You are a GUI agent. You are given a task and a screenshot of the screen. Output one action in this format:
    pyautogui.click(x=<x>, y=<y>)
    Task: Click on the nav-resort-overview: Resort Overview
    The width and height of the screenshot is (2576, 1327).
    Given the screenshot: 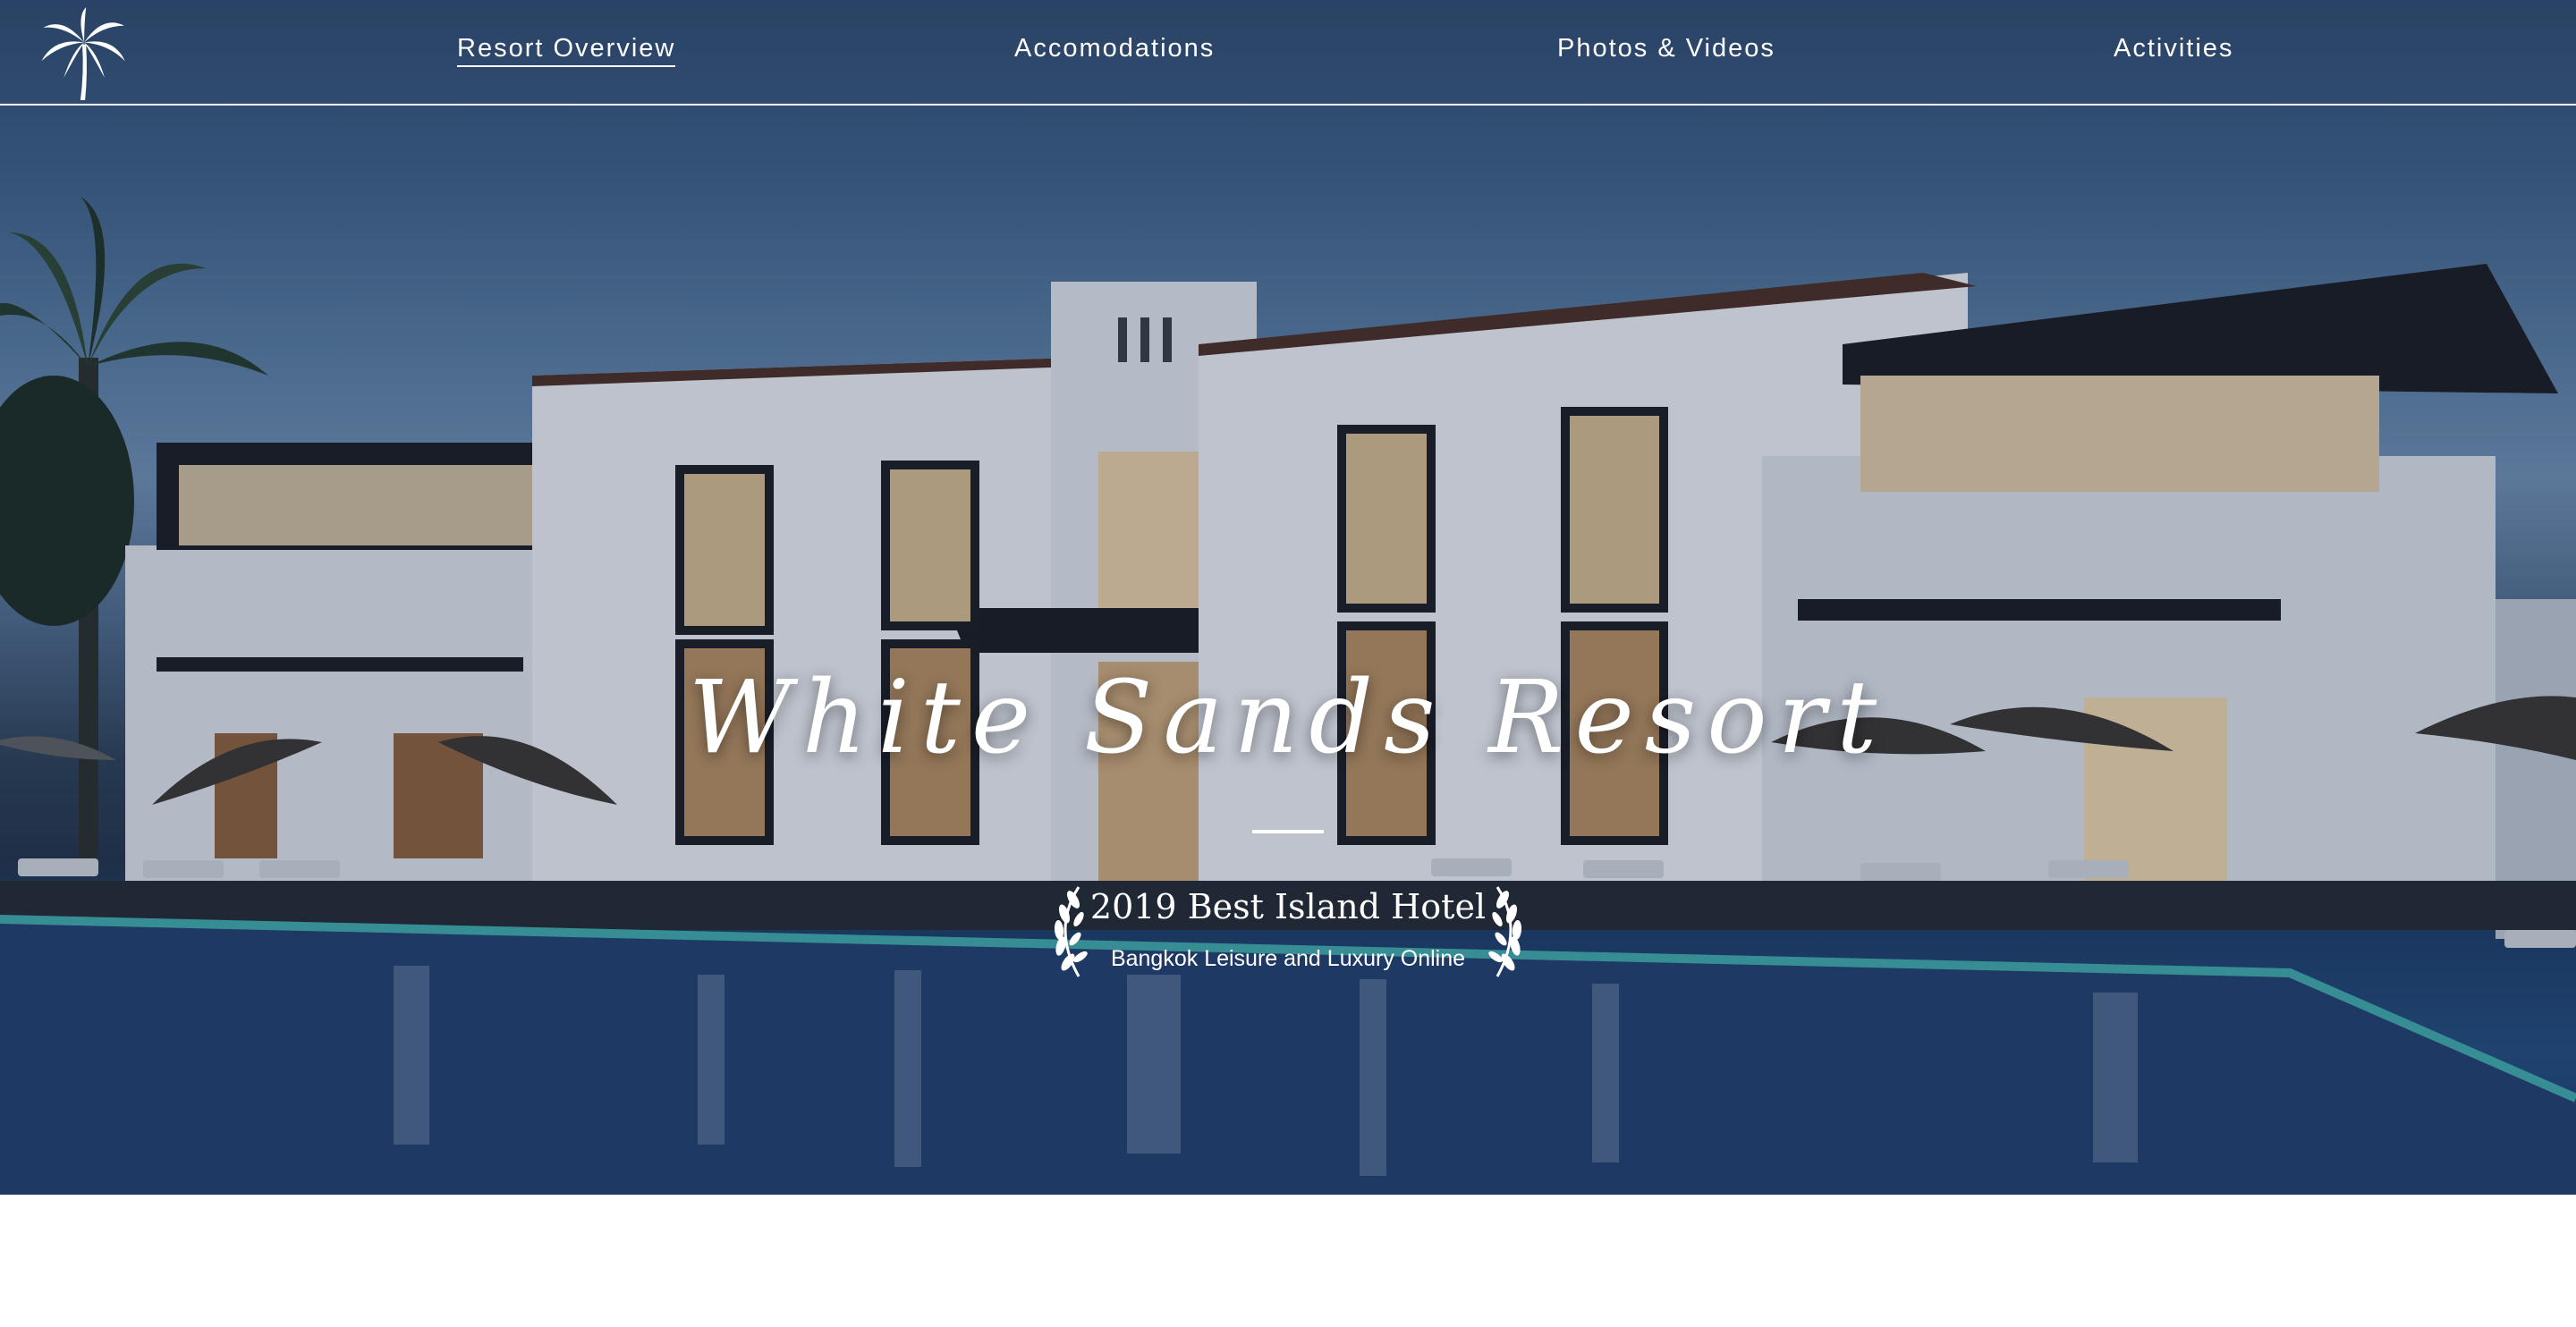 What is the action you would take?
    pyautogui.click(x=566, y=50)
    